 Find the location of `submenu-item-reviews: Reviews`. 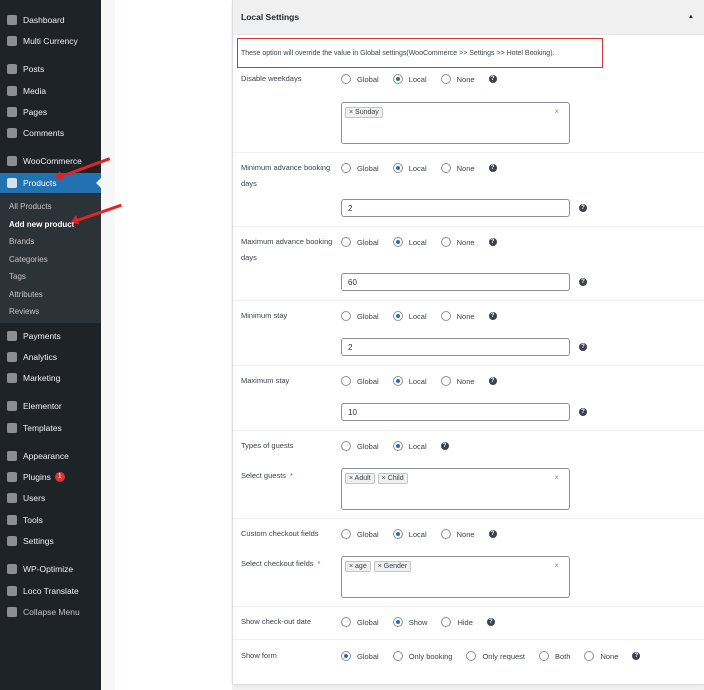

submenu-item-reviews: Reviews is located at coordinates (24, 311).